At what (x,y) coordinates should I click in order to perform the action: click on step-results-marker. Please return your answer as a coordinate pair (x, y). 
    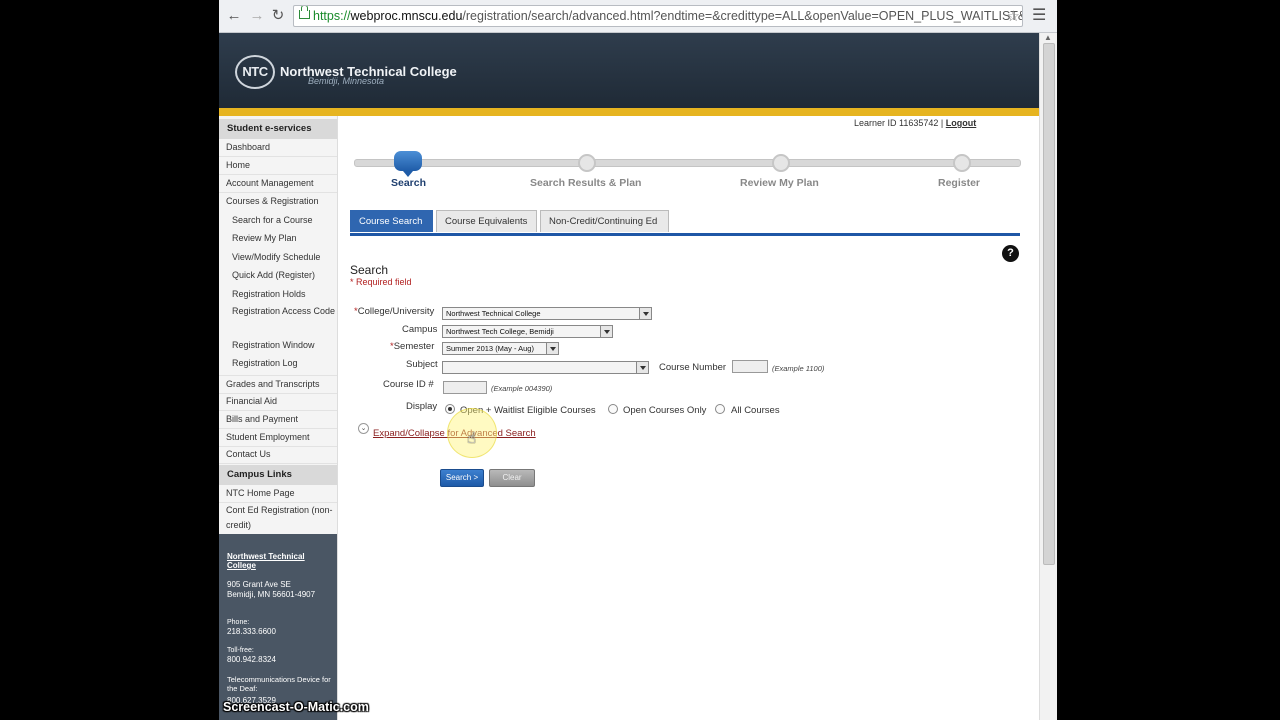
    Looking at the image, I should click on (587, 163).